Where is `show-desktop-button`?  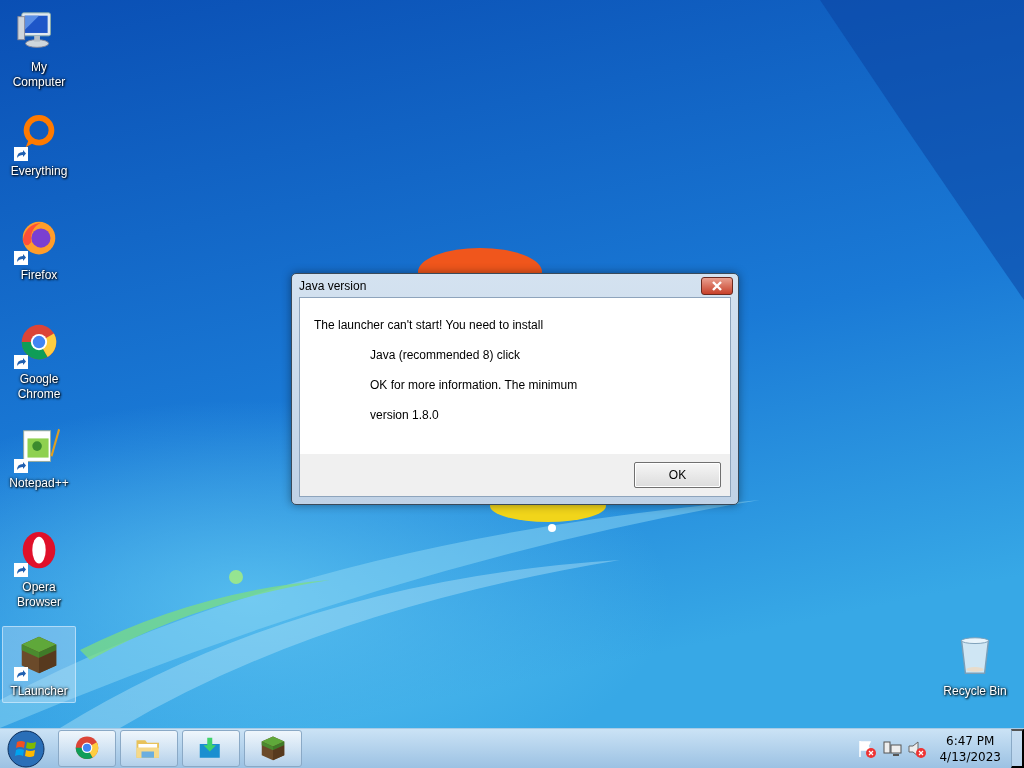
show-desktop-button is located at coordinates (1017, 748).